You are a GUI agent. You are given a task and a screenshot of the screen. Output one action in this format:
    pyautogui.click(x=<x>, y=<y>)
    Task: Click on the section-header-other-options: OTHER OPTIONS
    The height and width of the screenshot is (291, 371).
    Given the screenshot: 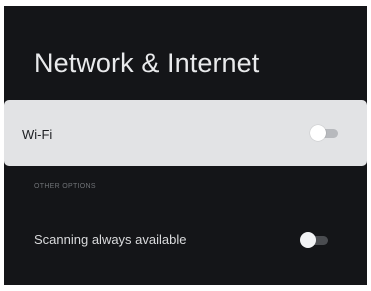 What is the action you would take?
    pyautogui.click(x=65, y=186)
    